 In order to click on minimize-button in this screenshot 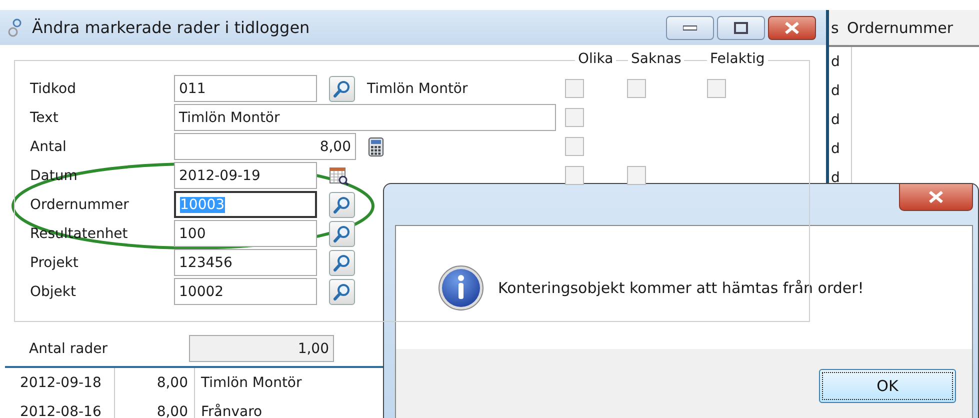, I will do `click(690, 28)`.